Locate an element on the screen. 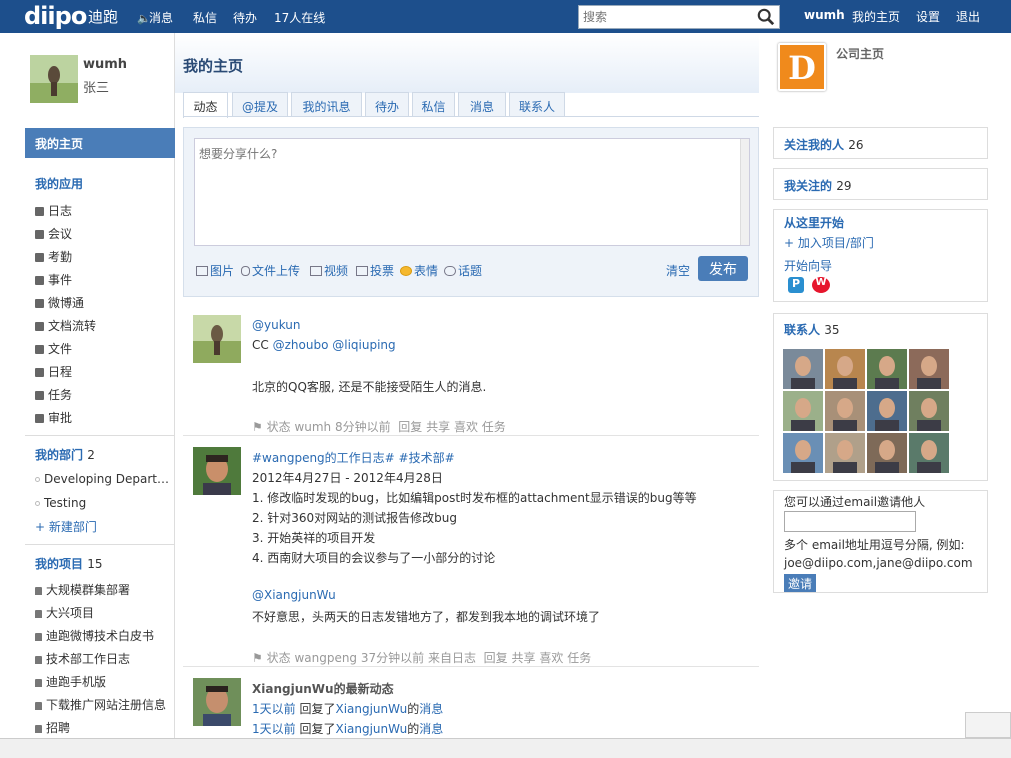 This screenshot has height=758, width=1011. sidebar-project-item: 技术部工作日志 is located at coordinates (105, 658).